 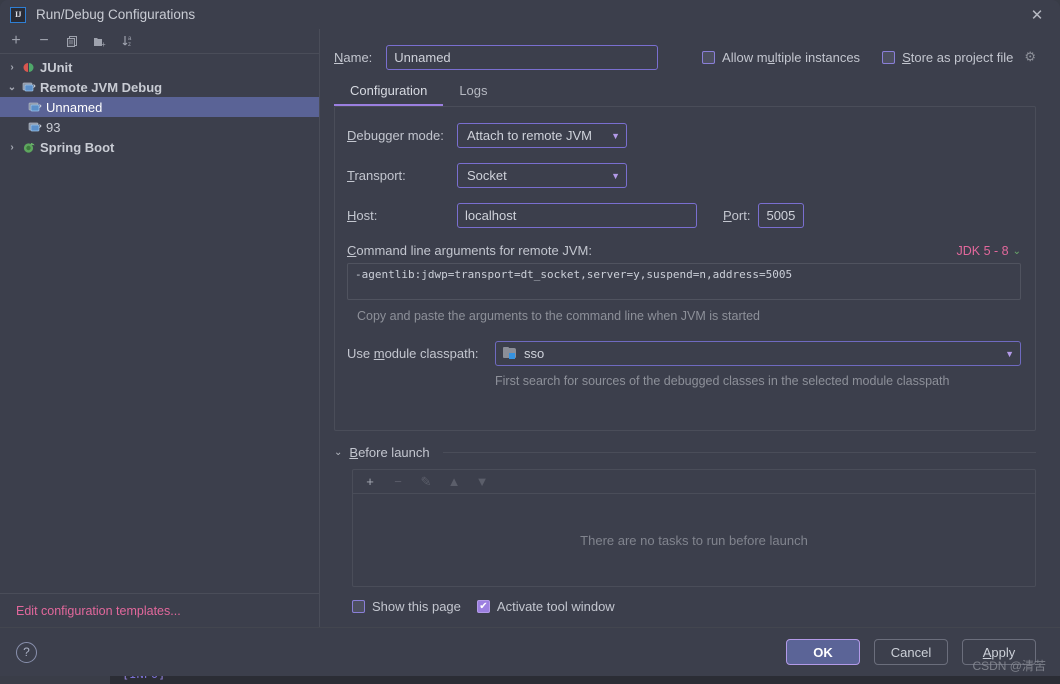 I want to click on tab-logs: Logs, so click(x=473, y=92).